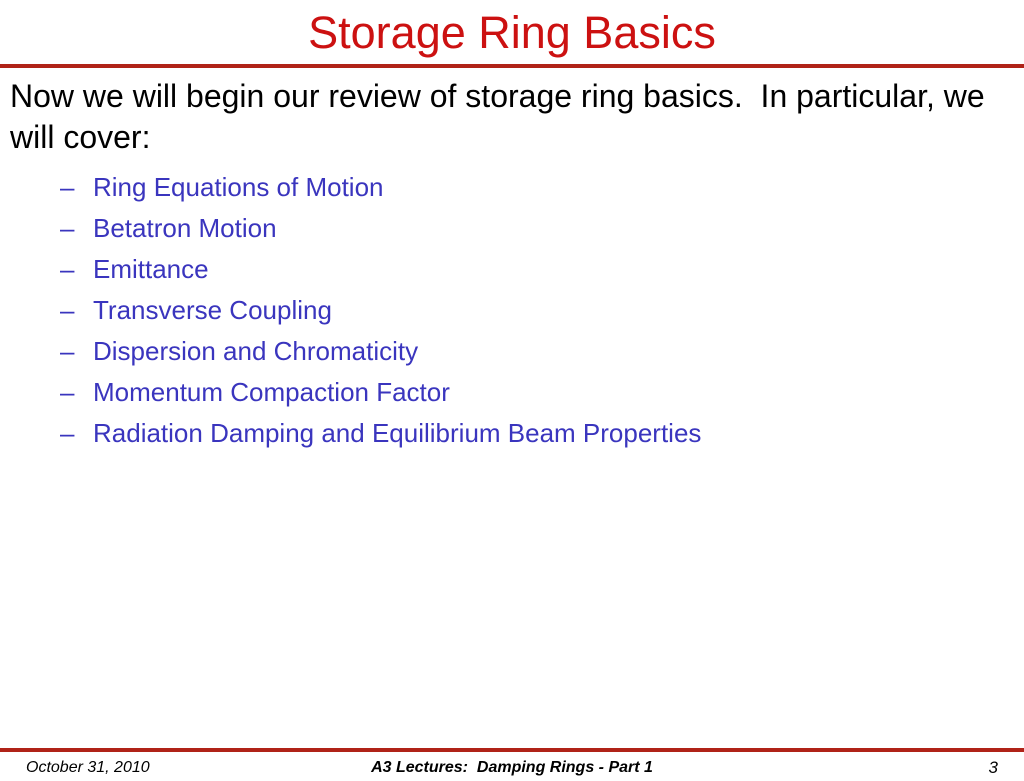 The height and width of the screenshot is (781, 1024). What do you see at coordinates (512, 228) in the screenshot?
I see `list-item: – Betatron Motion` at bounding box center [512, 228].